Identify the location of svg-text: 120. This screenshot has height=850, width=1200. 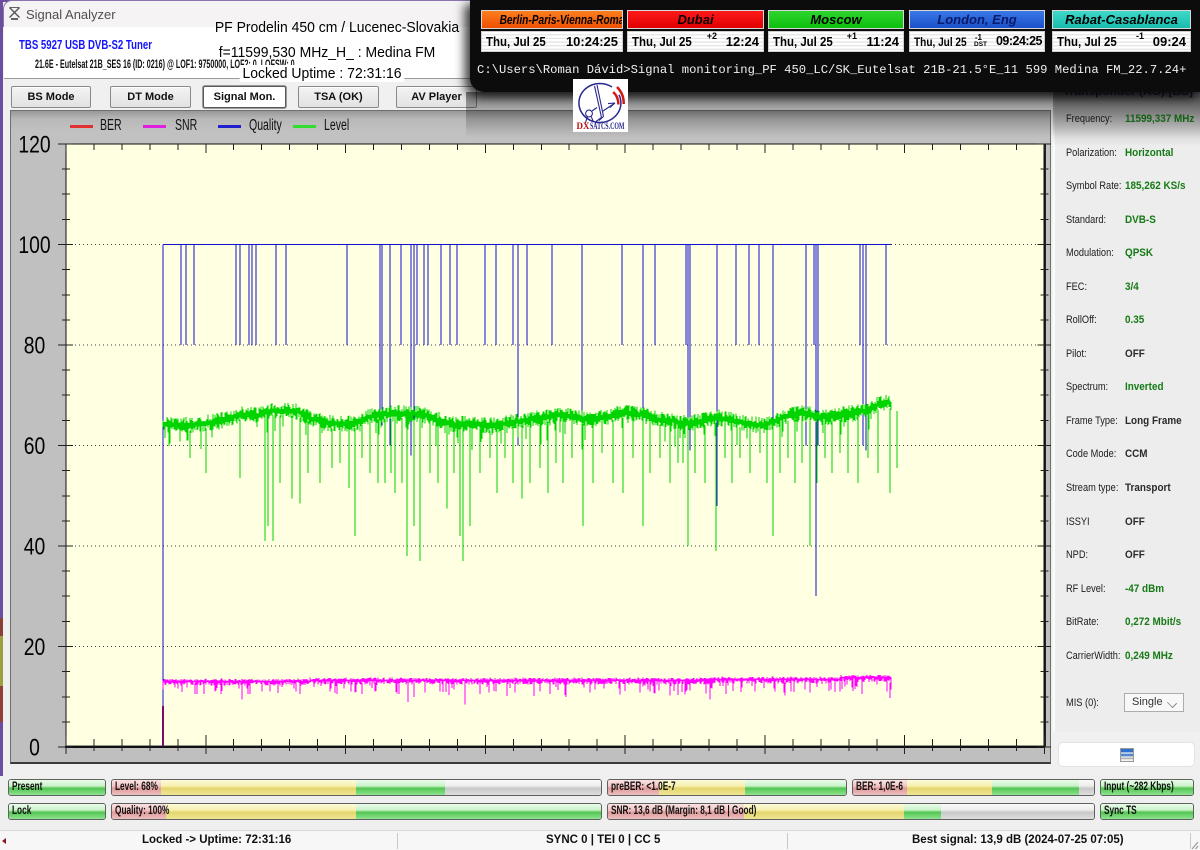
(34, 144).